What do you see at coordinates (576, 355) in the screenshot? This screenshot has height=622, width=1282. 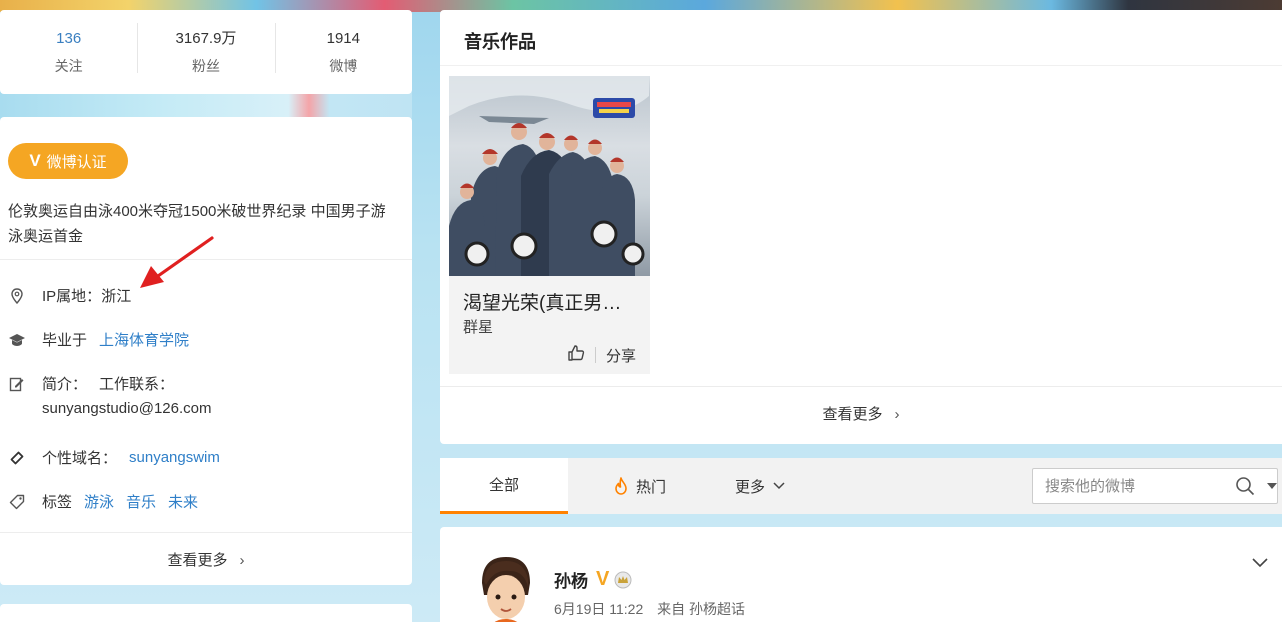 I see `like-thumb-icon` at bounding box center [576, 355].